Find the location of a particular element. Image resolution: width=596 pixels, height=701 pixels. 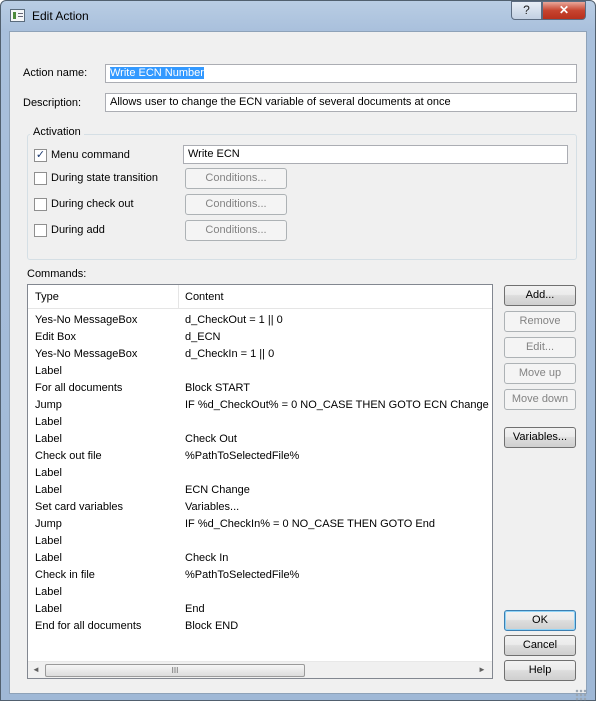

title-bar: Edit Action ? ✕ is located at coordinates (298, 16).